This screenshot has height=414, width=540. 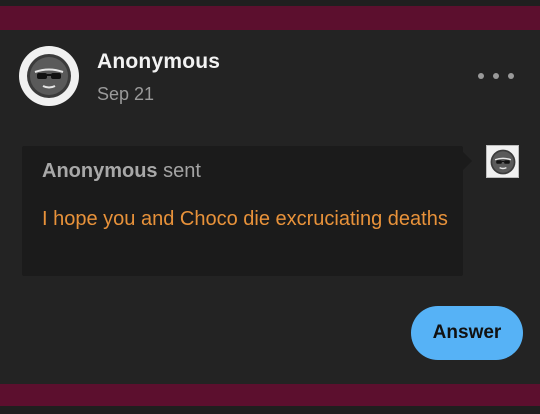 What do you see at coordinates (182, 171) in the screenshot?
I see `ask-sender-verb: sent` at bounding box center [182, 171].